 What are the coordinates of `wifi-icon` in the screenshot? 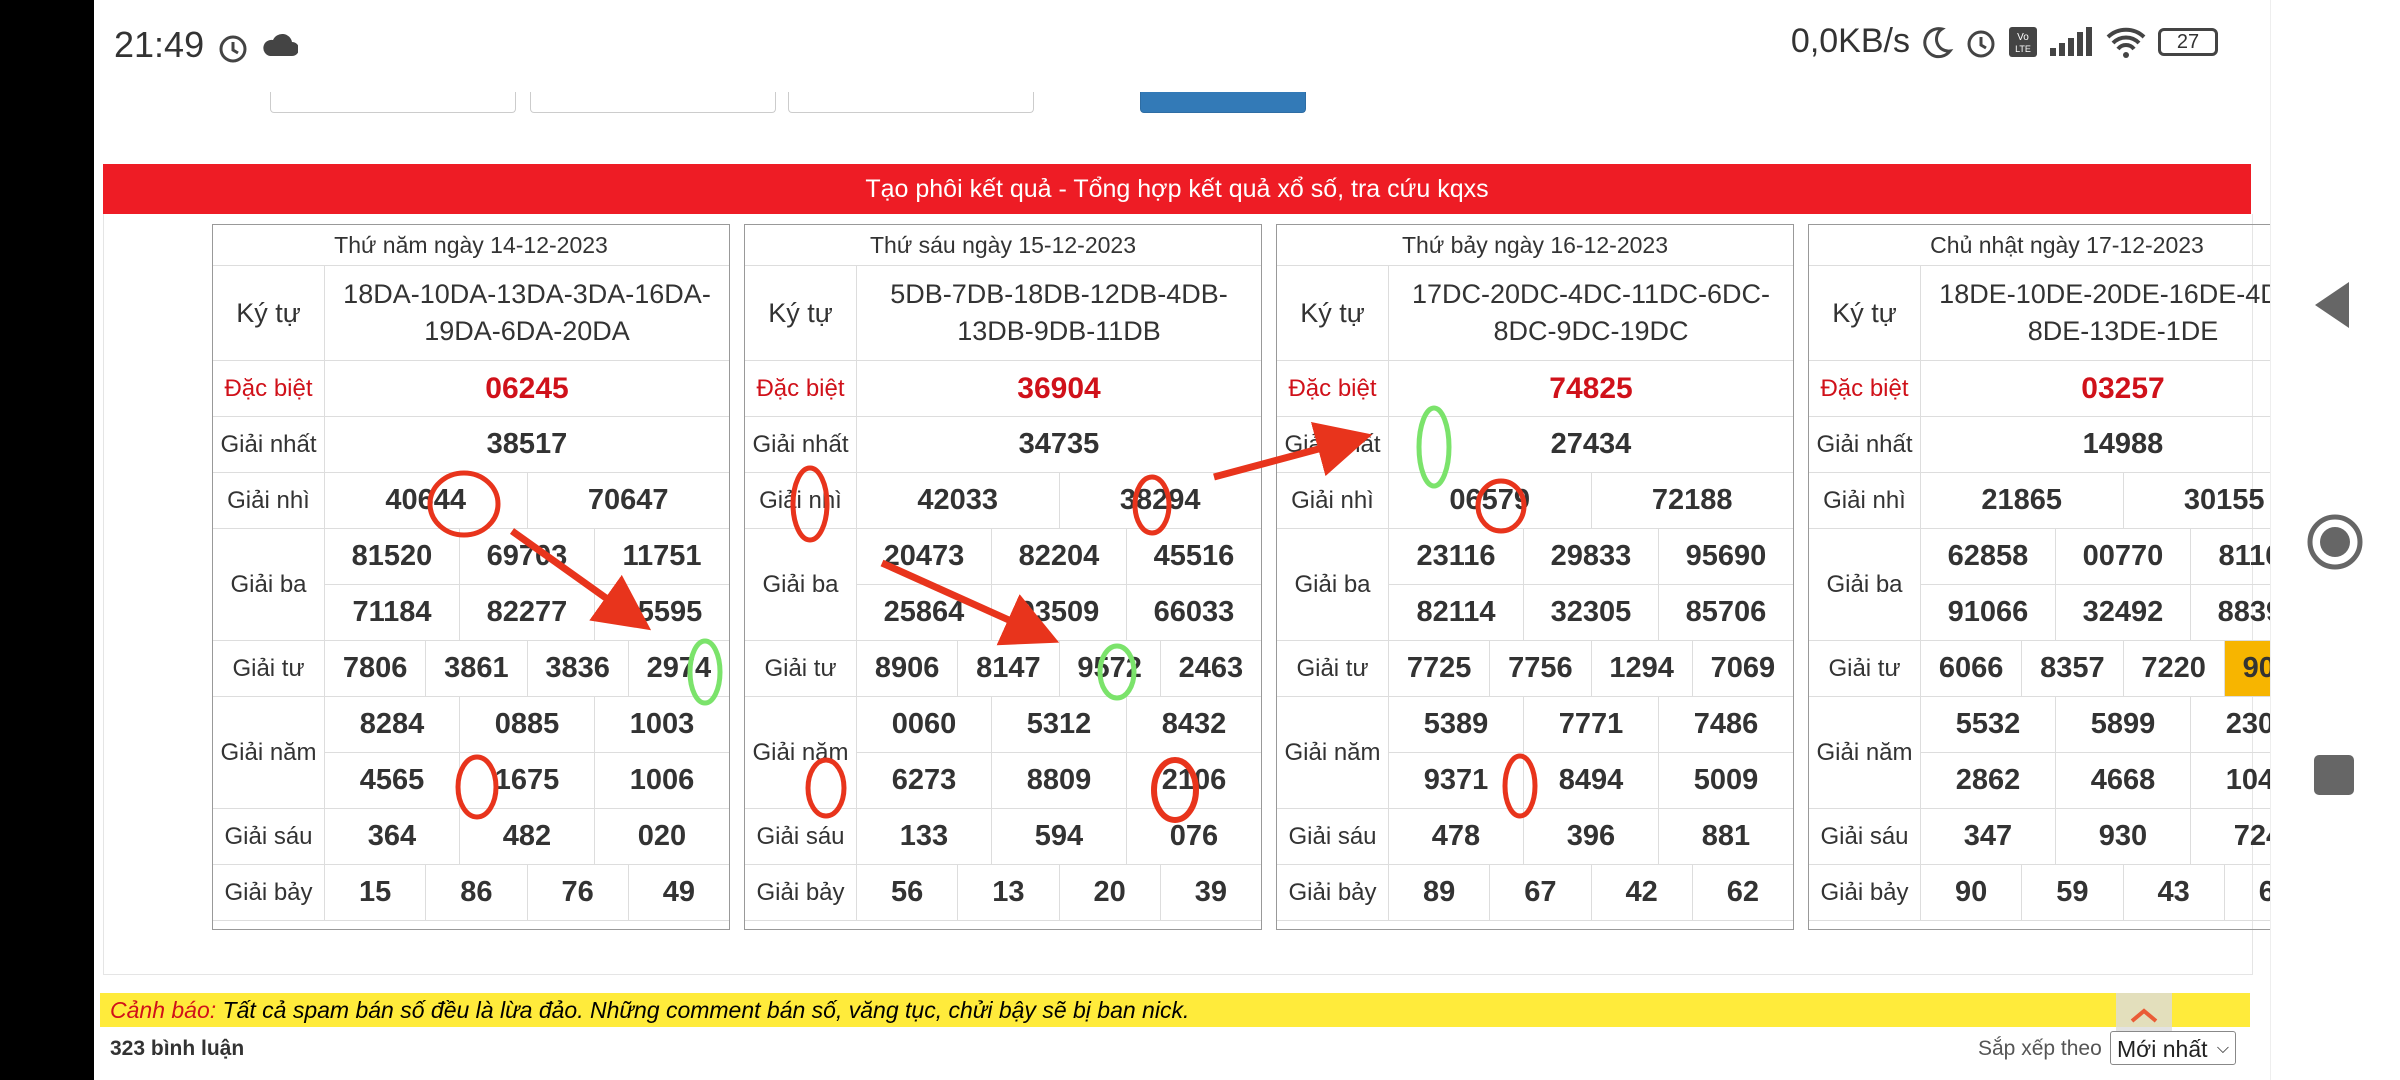 It's located at (2126, 42).